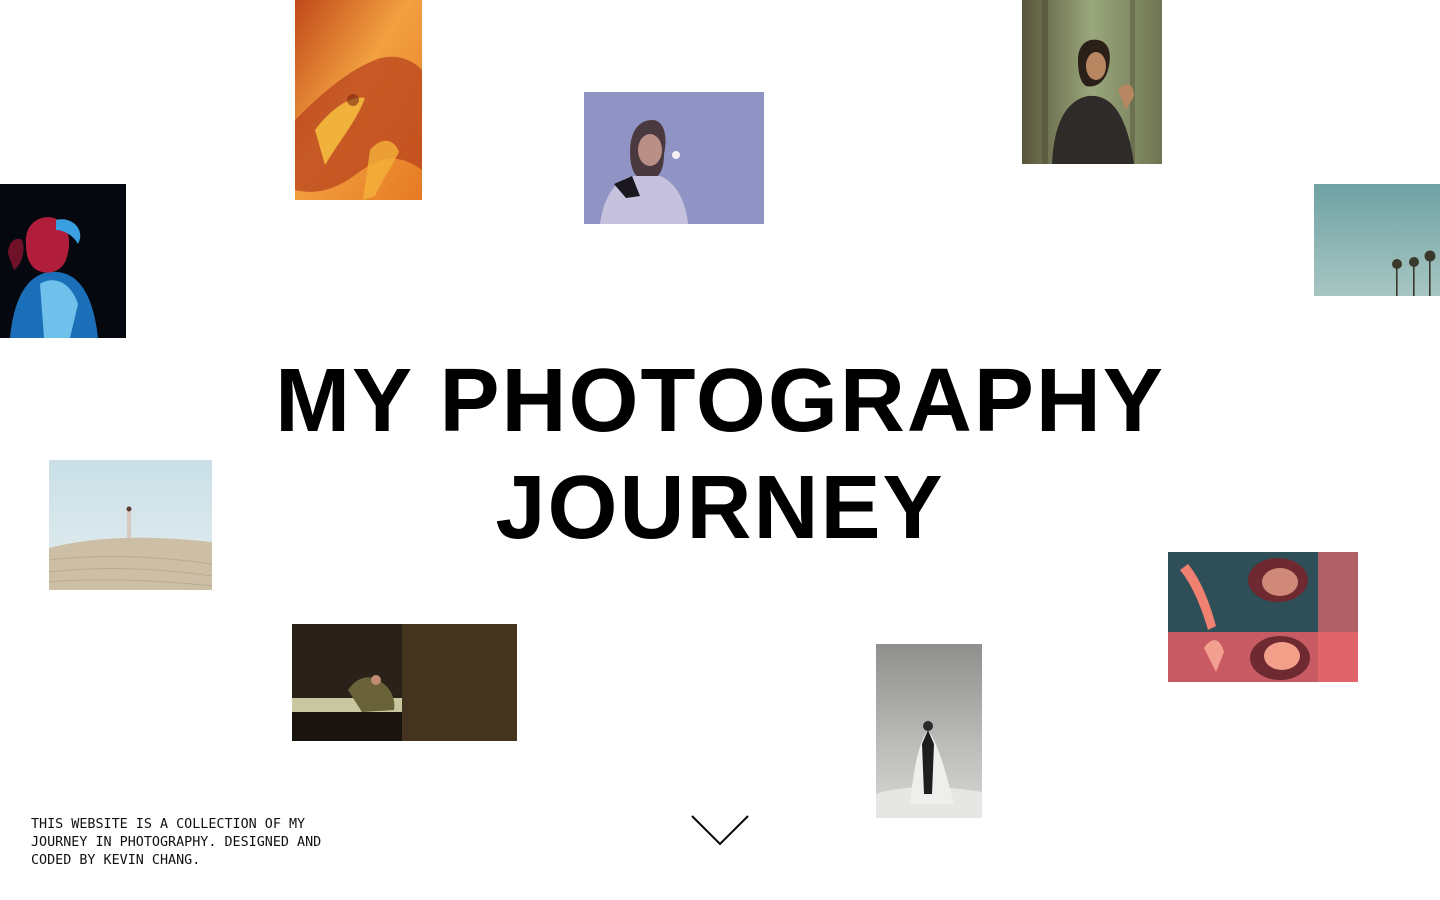 Image resolution: width=1440 pixels, height=900 pixels. I want to click on photo-red-reflection-portrait, so click(1263, 617).